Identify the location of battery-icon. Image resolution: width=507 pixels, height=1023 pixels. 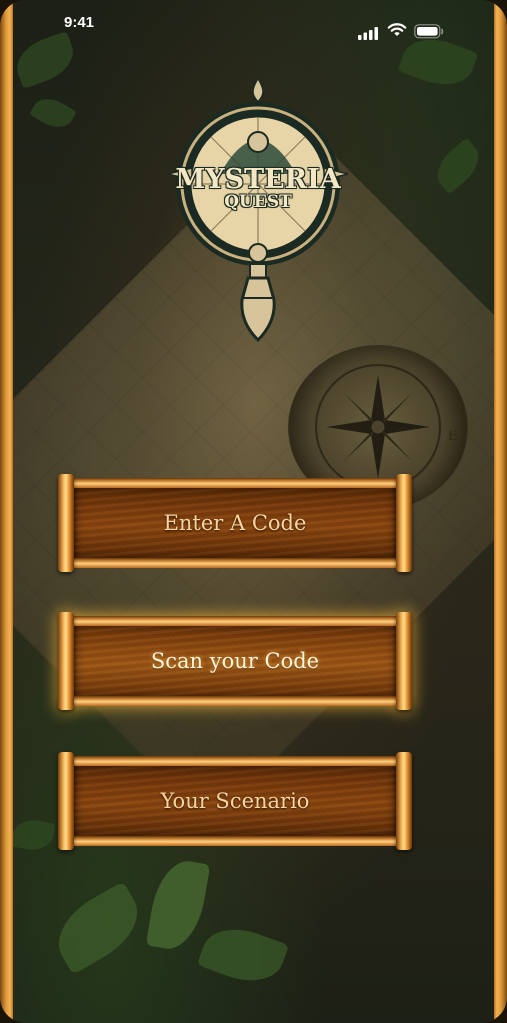
(429, 31).